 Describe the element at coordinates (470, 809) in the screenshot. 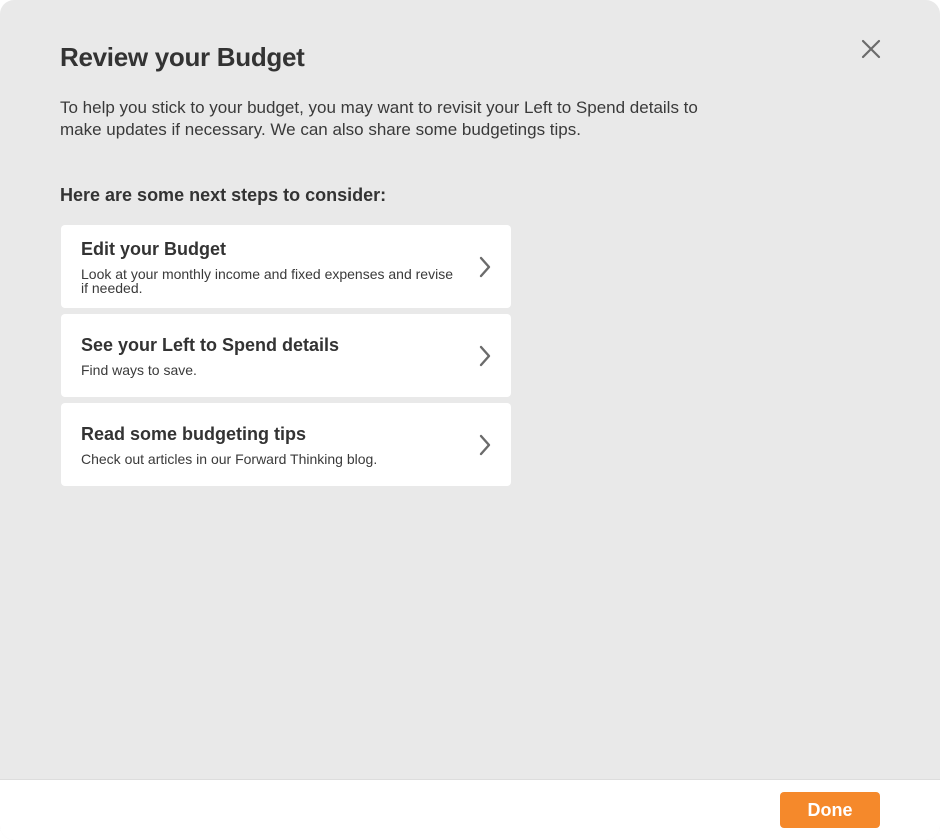

I see `dialog-footer: Done` at that location.